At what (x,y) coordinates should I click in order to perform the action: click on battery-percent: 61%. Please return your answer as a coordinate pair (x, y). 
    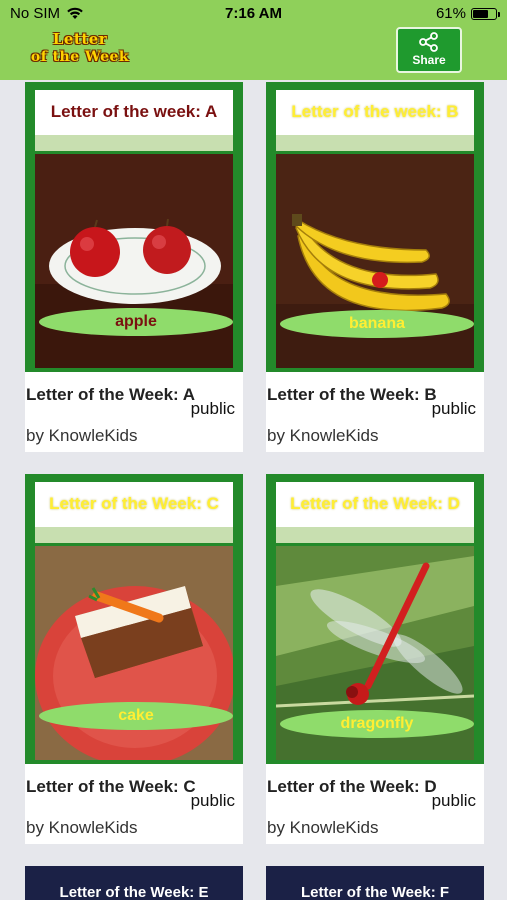
    Looking at the image, I should click on (450, 13).